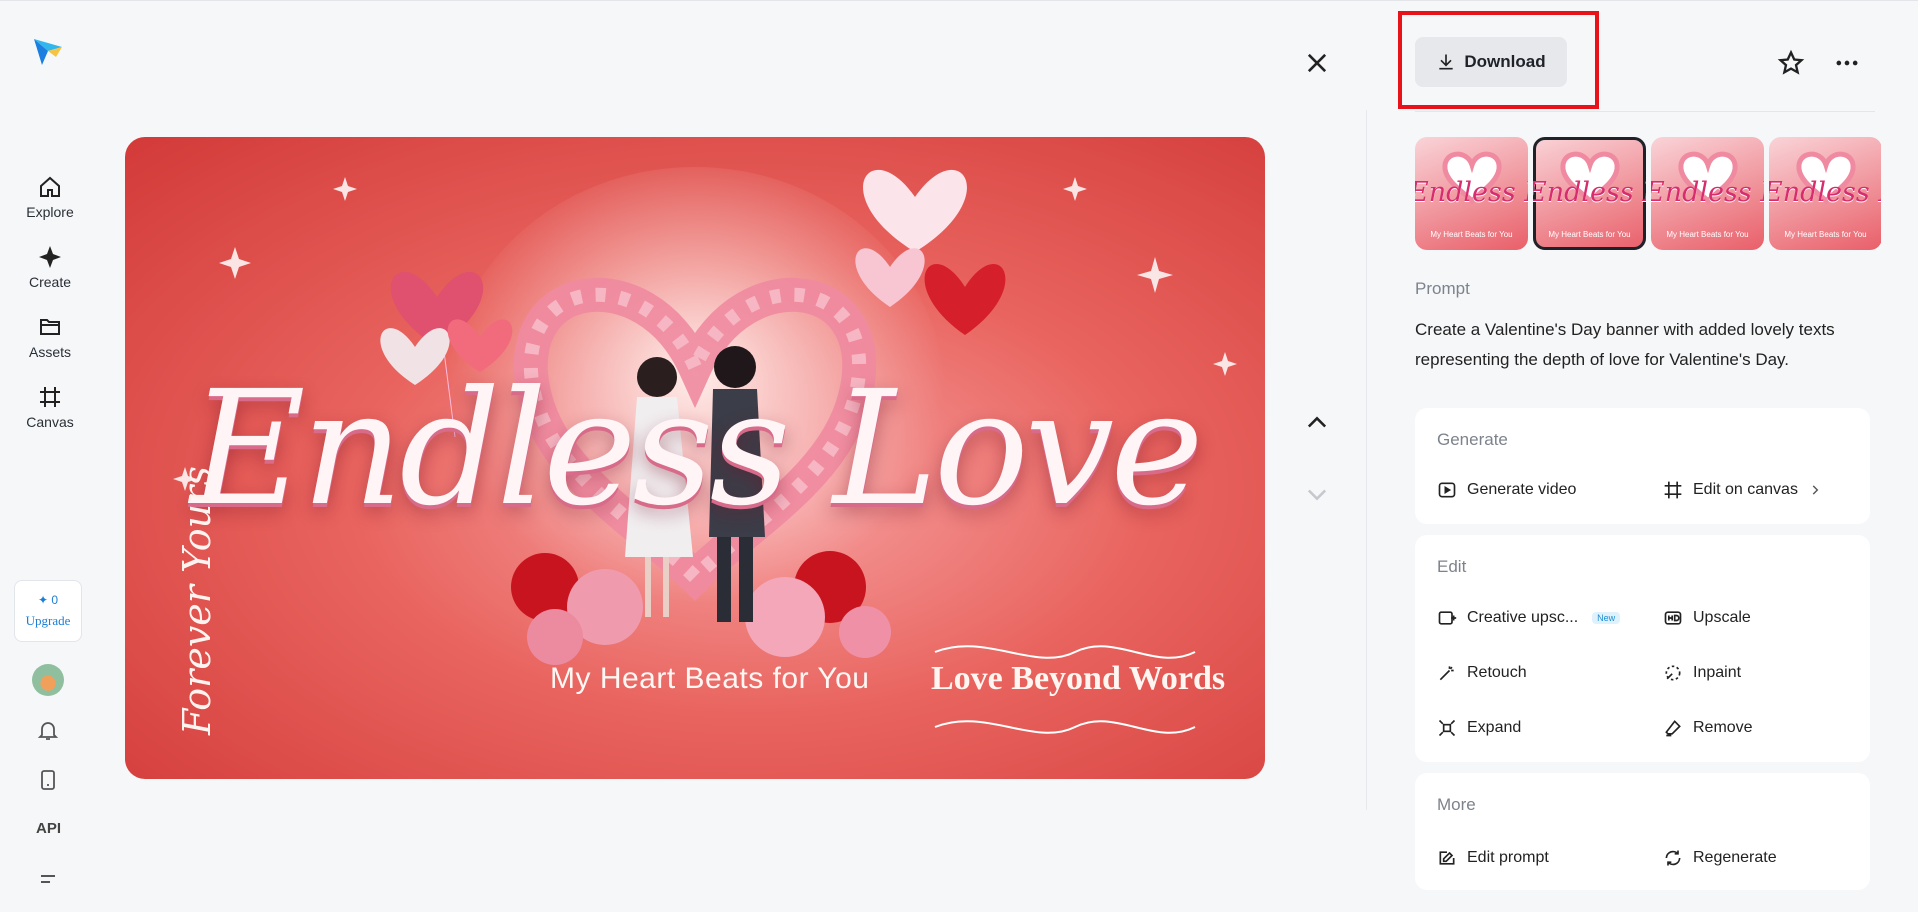 The width and height of the screenshot is (1918, 912). I want to click on nav-canvas-label: Canvas, so click(50, 422).